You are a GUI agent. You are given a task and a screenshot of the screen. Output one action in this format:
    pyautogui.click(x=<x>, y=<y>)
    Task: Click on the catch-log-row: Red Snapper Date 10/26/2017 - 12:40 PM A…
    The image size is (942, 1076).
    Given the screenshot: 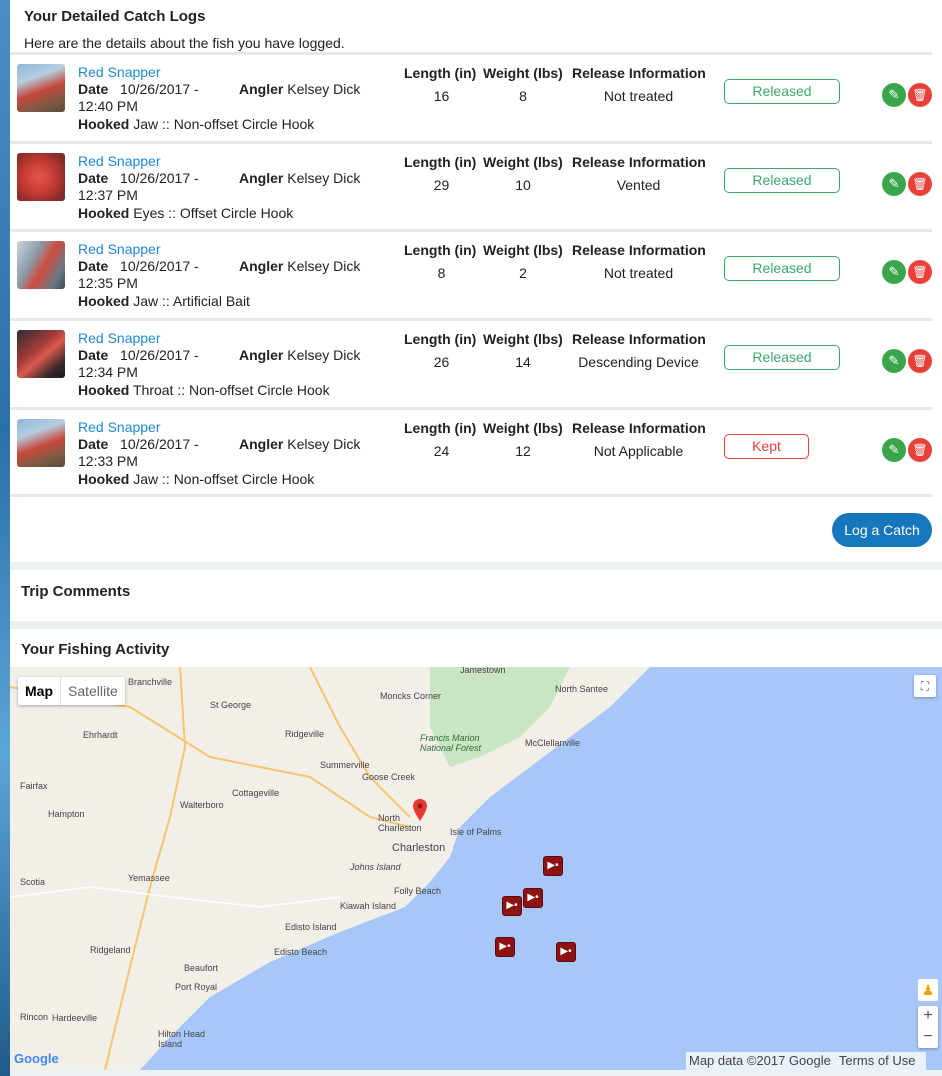 What is the action you would take?
    pyautogui.click(x=471, y=95)
    